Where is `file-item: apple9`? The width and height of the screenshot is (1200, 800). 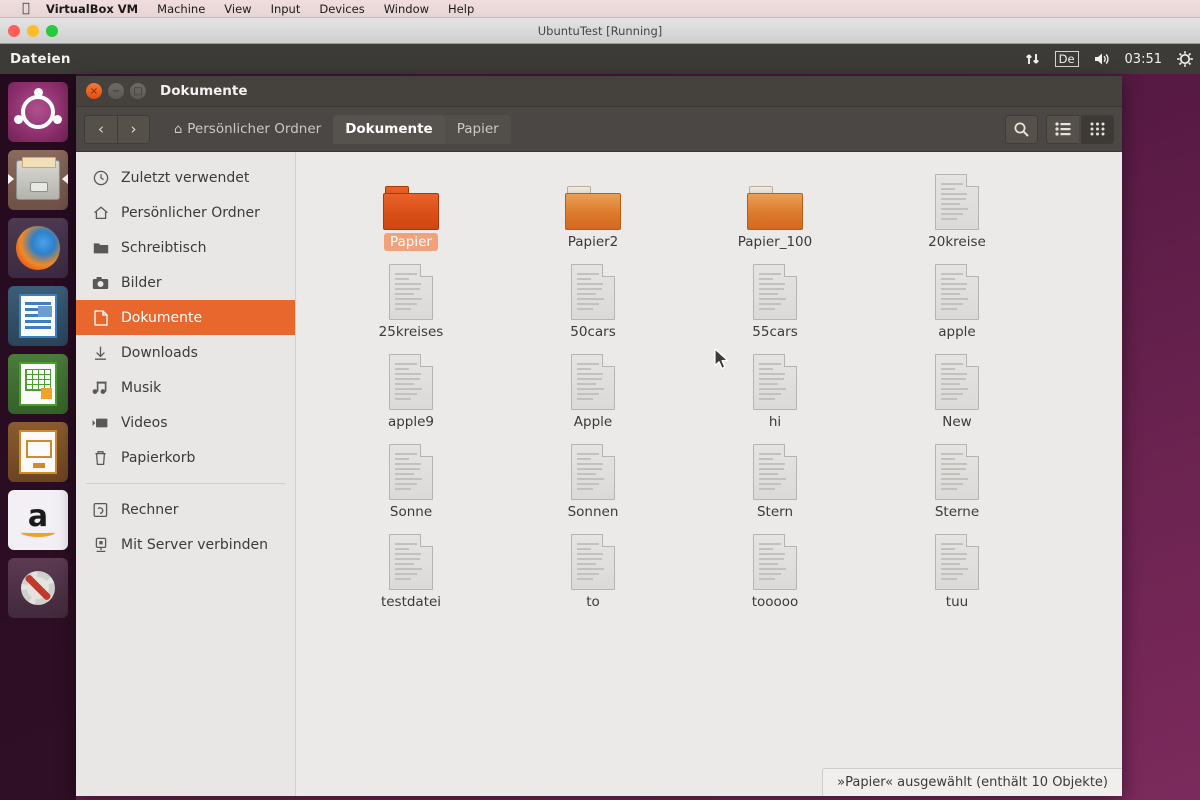 file-item: apple9 is located at coordinates (411, 391).